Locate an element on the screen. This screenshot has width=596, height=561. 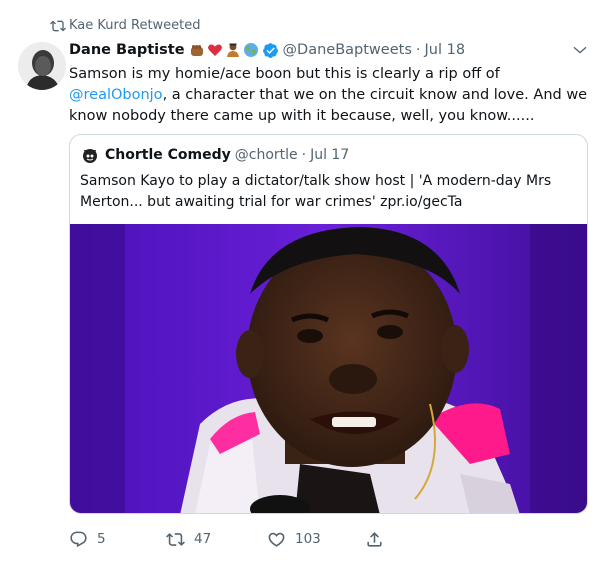
tweet-header: Dane Baptiste @DaneBaptweets · Jul 18 is located at coordinates (267, 50).